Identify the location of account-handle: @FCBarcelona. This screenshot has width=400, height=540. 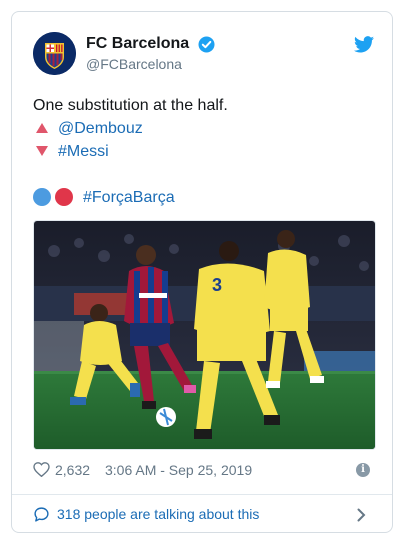
(150, 64).